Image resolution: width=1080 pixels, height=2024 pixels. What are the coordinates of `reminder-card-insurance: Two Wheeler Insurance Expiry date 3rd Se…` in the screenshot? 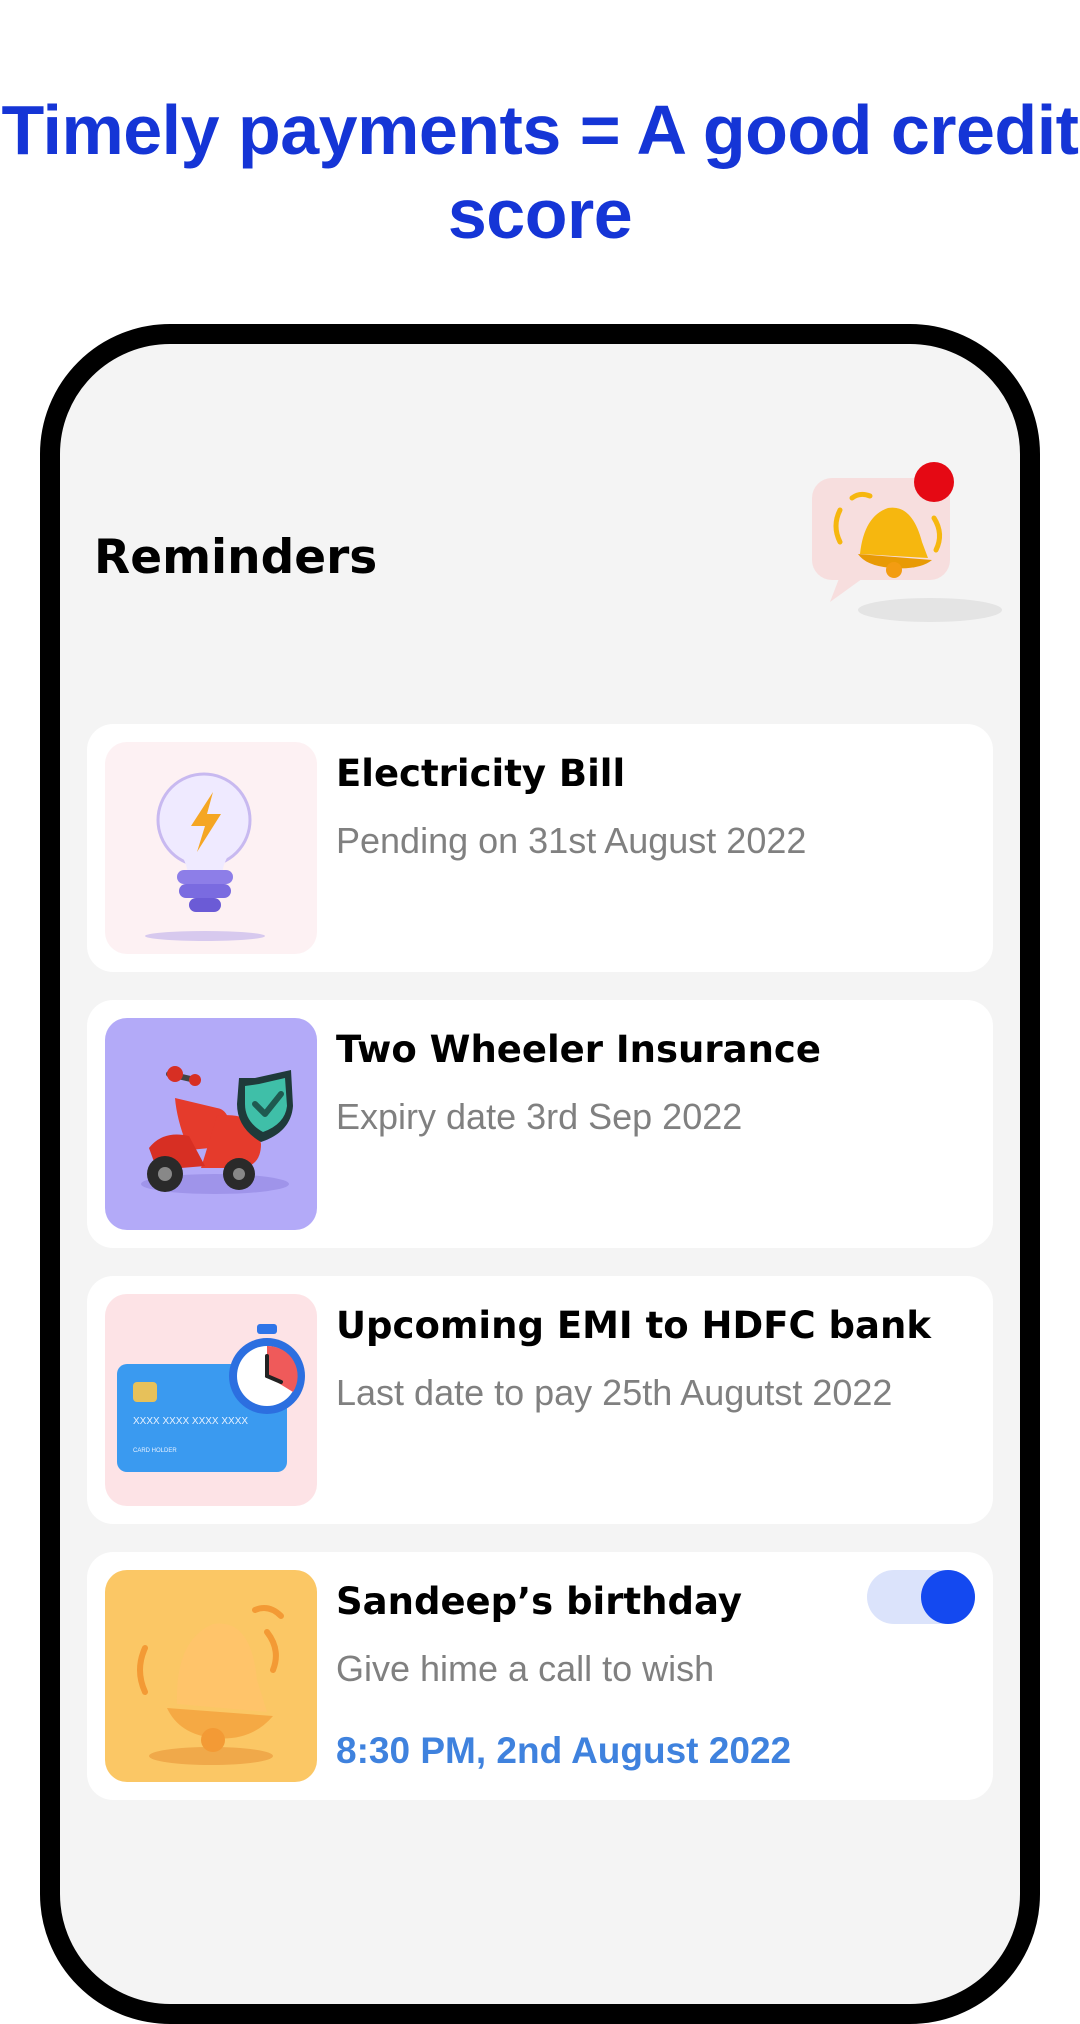 It's located at (540, 1124).